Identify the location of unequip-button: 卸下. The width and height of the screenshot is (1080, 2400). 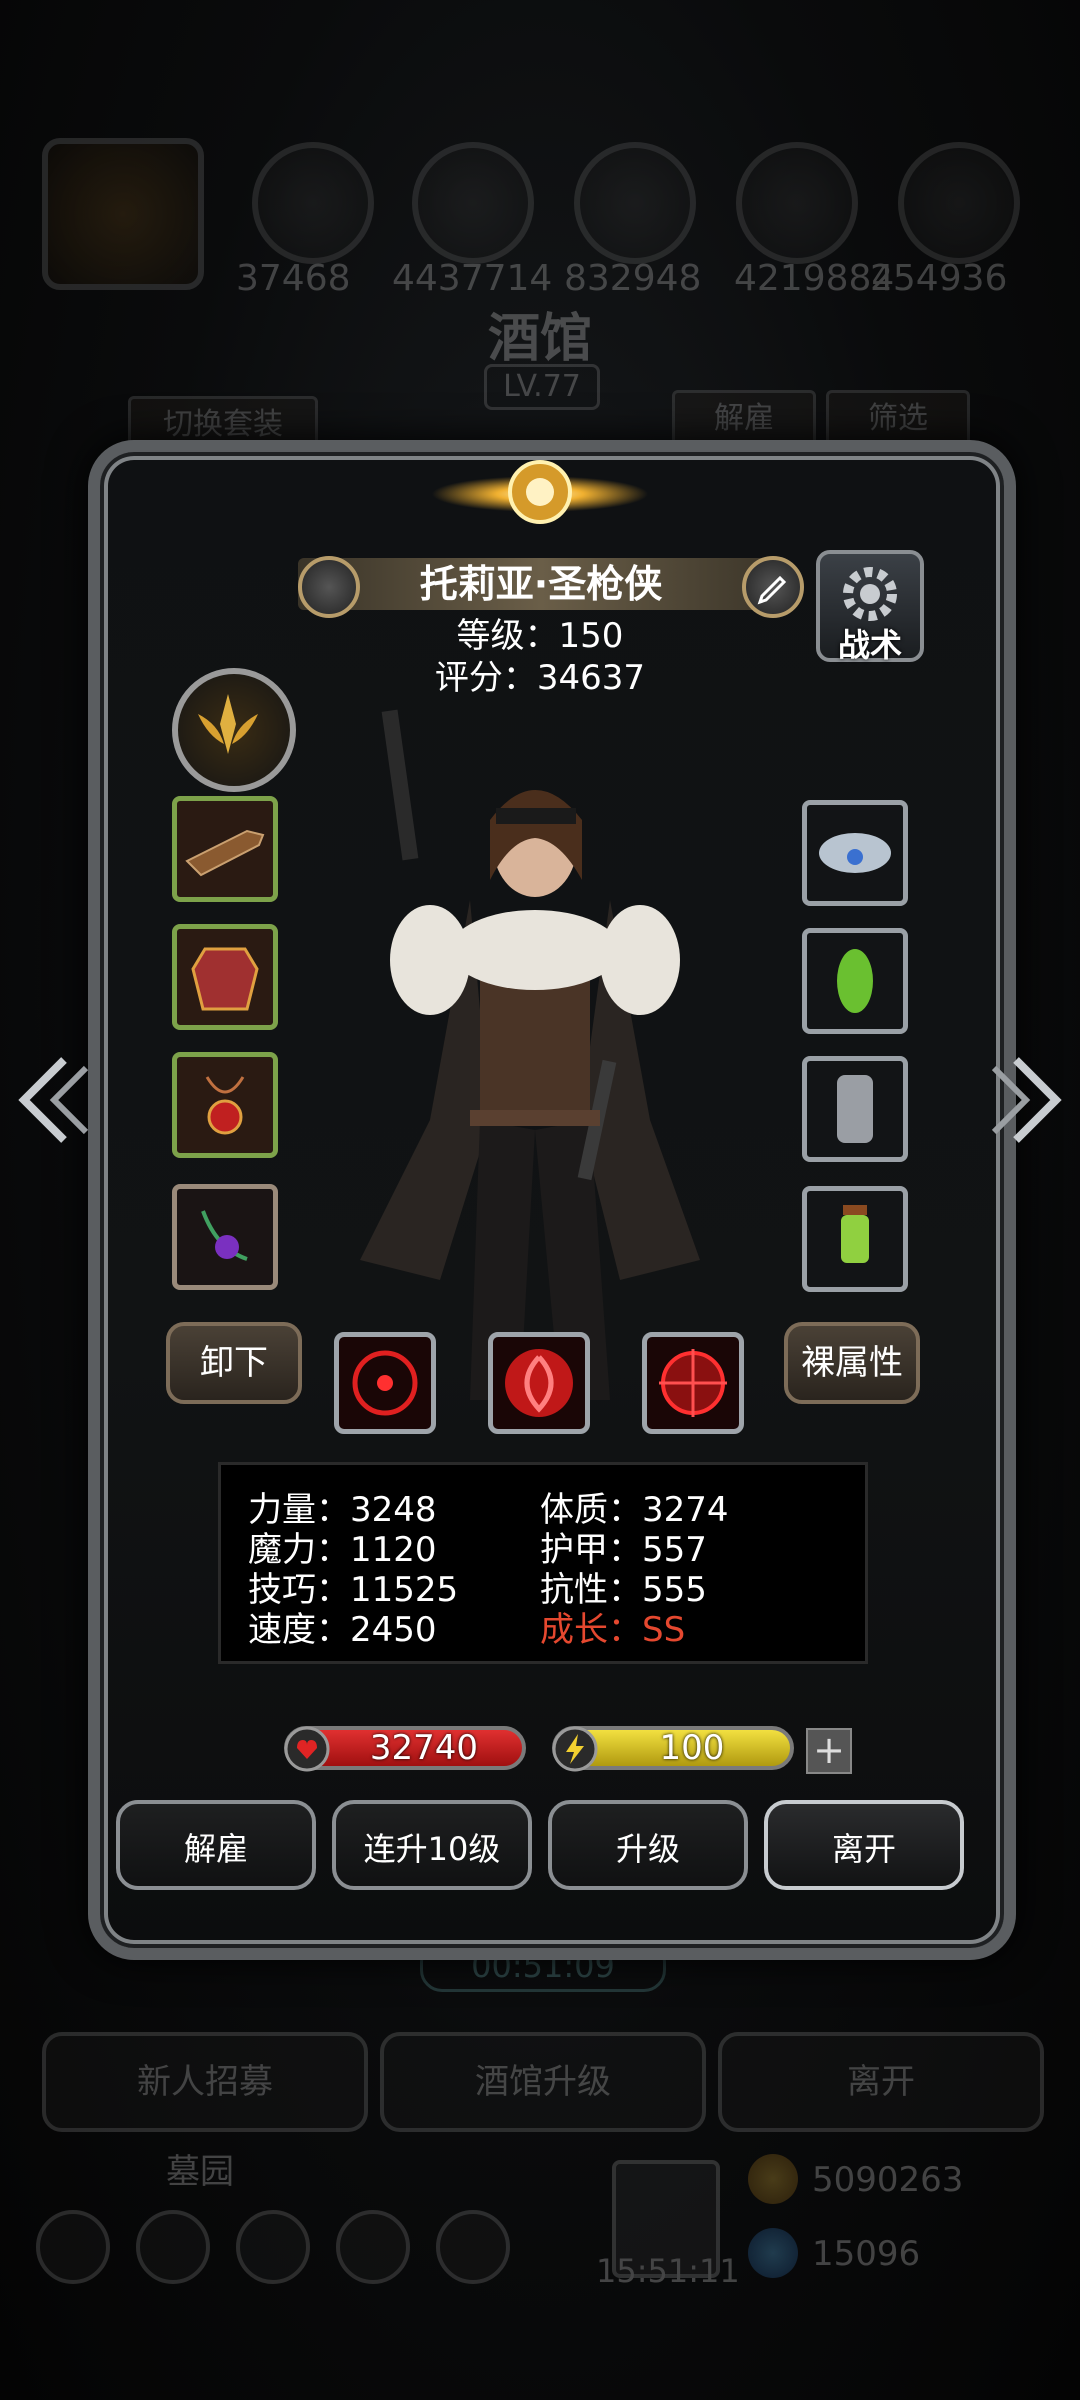
(234, 1363).